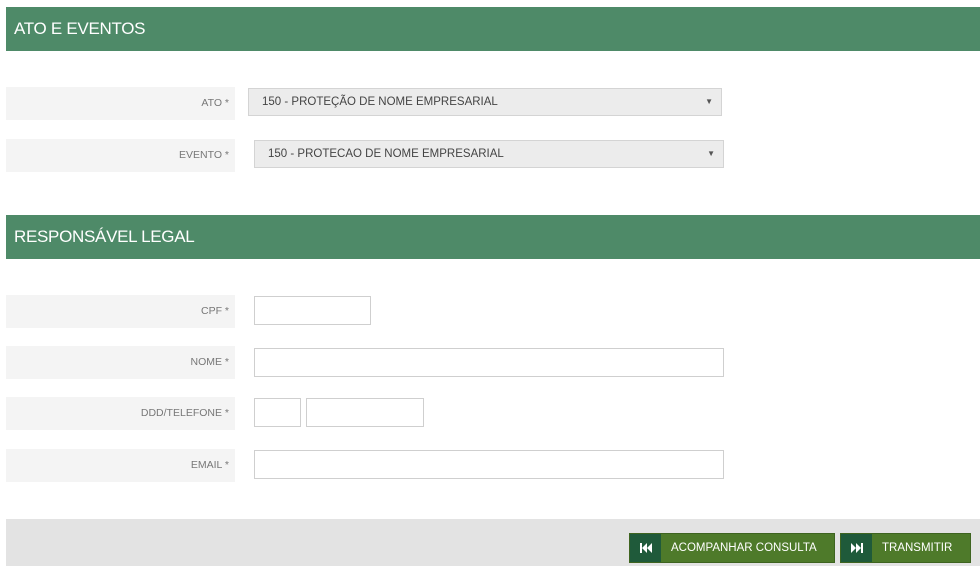  What do you see at coordinates (277, 412) in the screenshot?
I see `ddd-input` at bounding box center [277, 412].